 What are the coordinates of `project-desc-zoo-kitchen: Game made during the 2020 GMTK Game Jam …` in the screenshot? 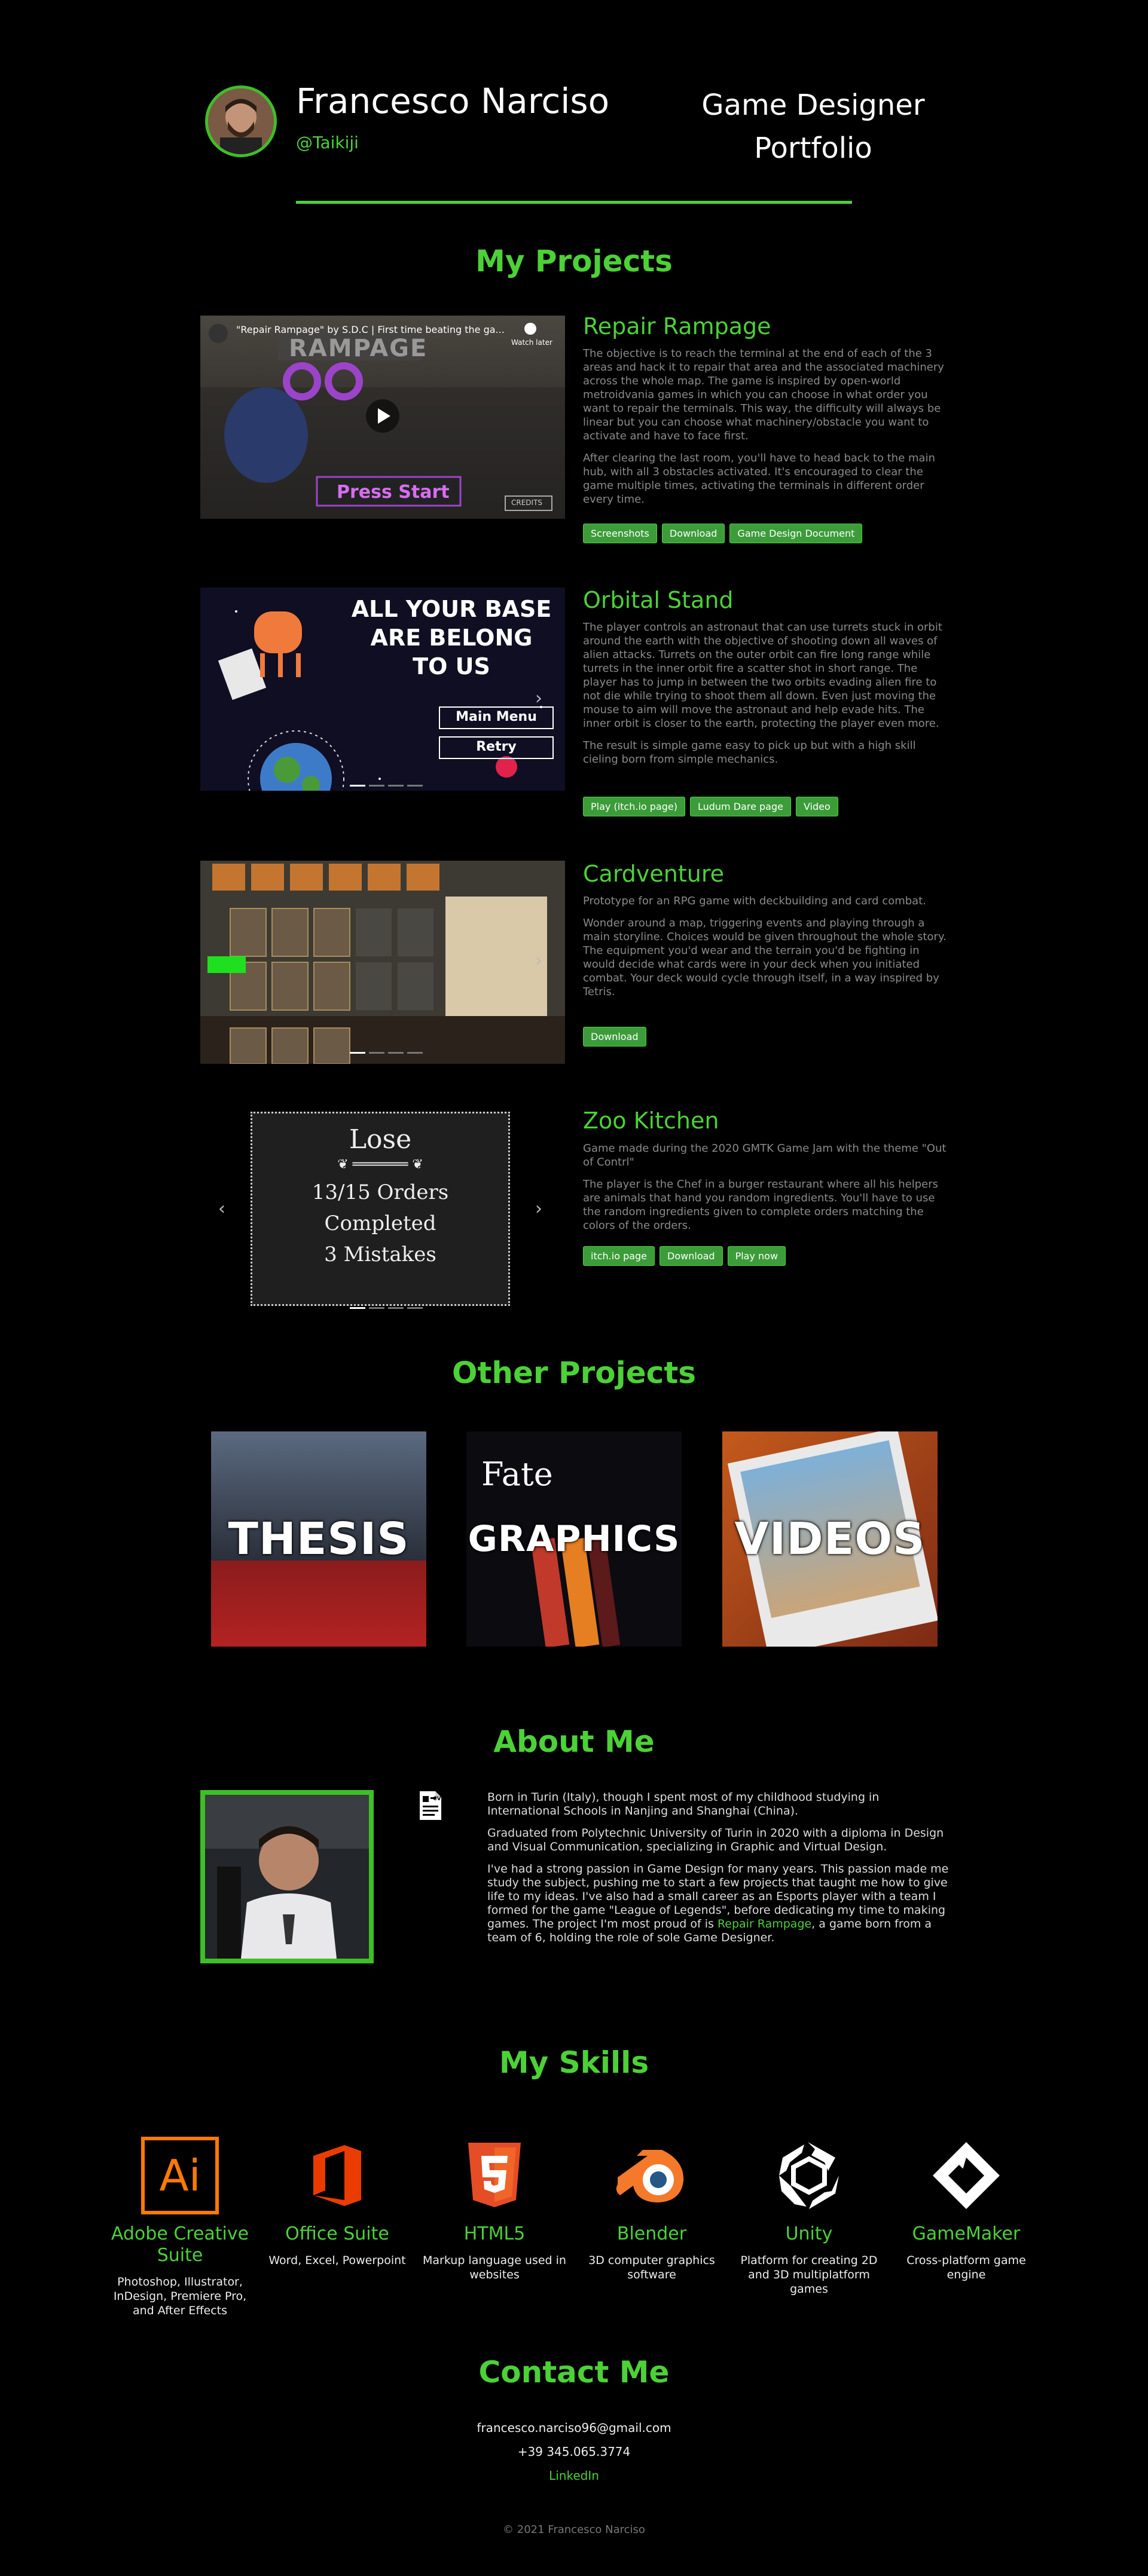 It's located at (765, 1187).